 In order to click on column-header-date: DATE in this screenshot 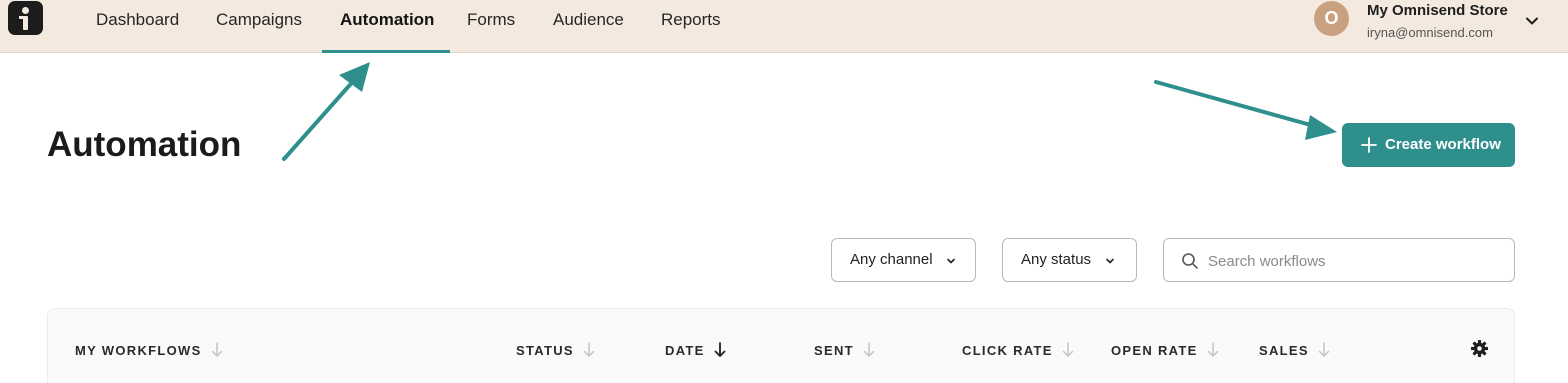, I will do `click(696, 350)`.